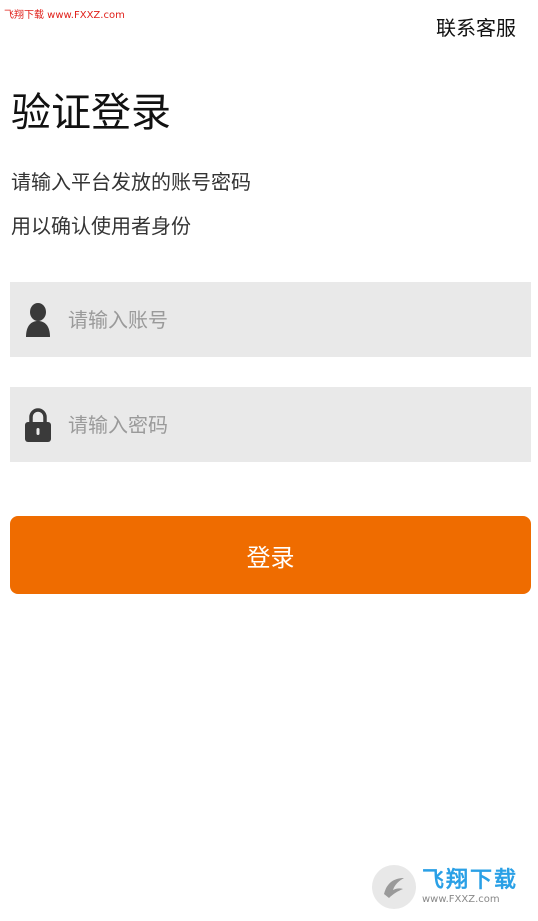 The height and width of the screenshot is (921, 538). I want to click on watermark-top-text: 飞翔下载 www.FXXZ.com, so click(64, 15).